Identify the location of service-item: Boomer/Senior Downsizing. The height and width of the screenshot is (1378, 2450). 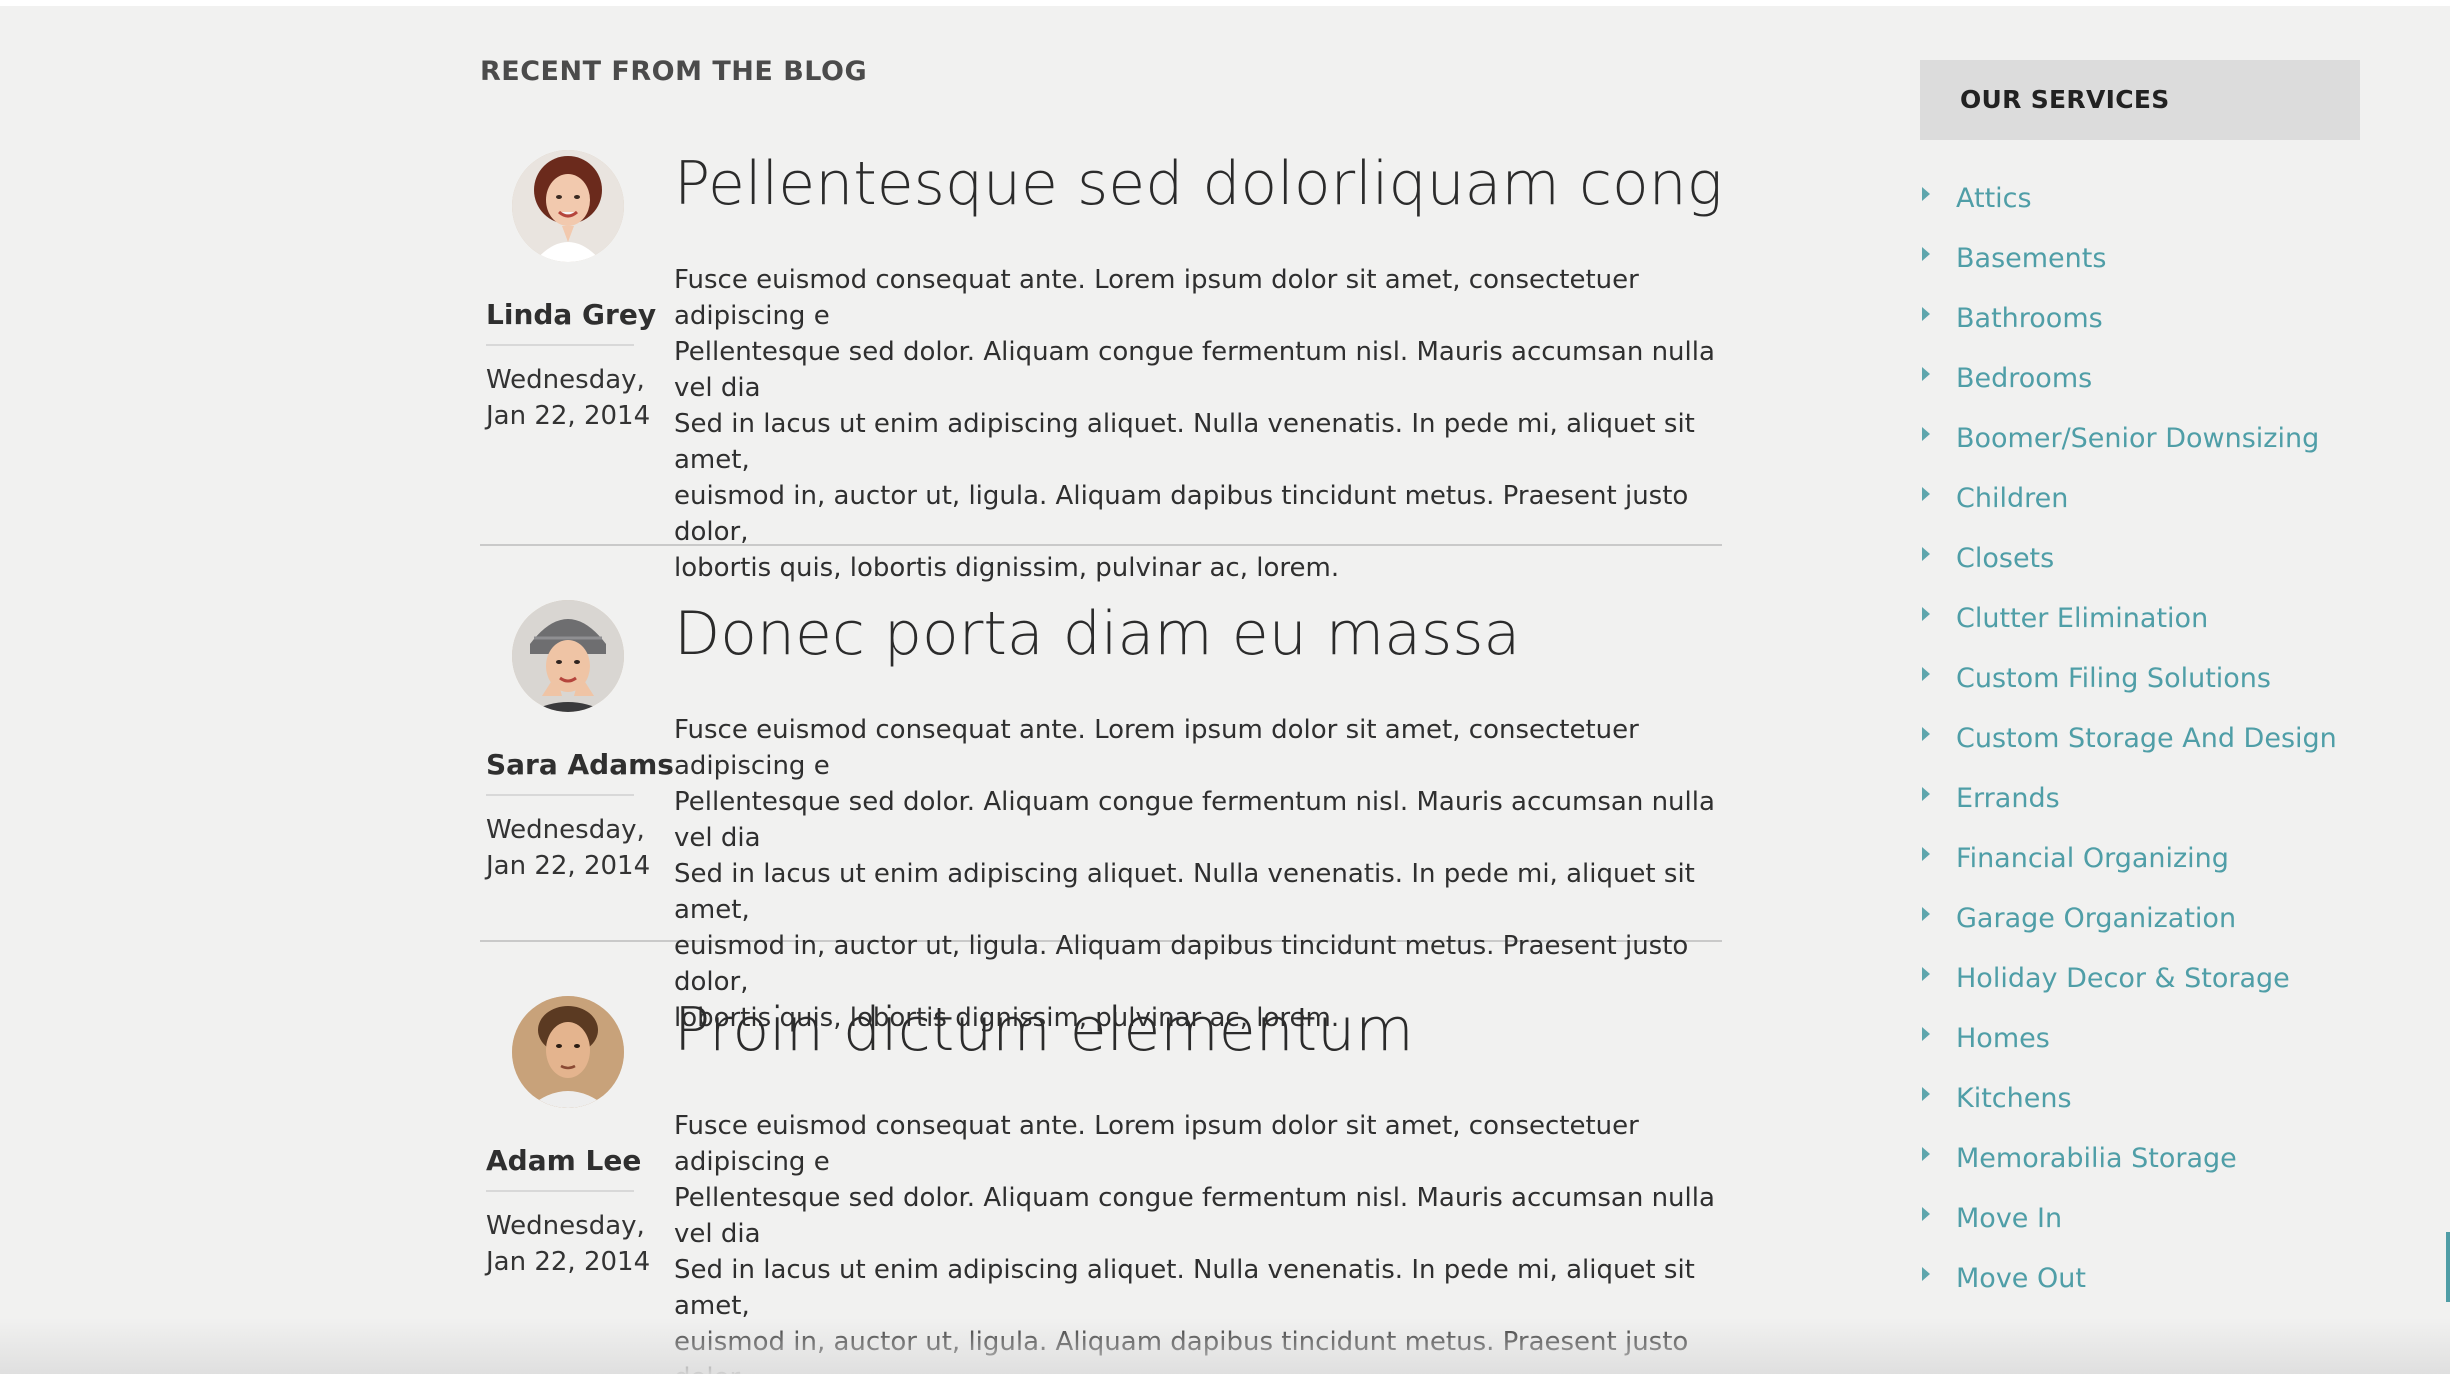
(2140, 438).